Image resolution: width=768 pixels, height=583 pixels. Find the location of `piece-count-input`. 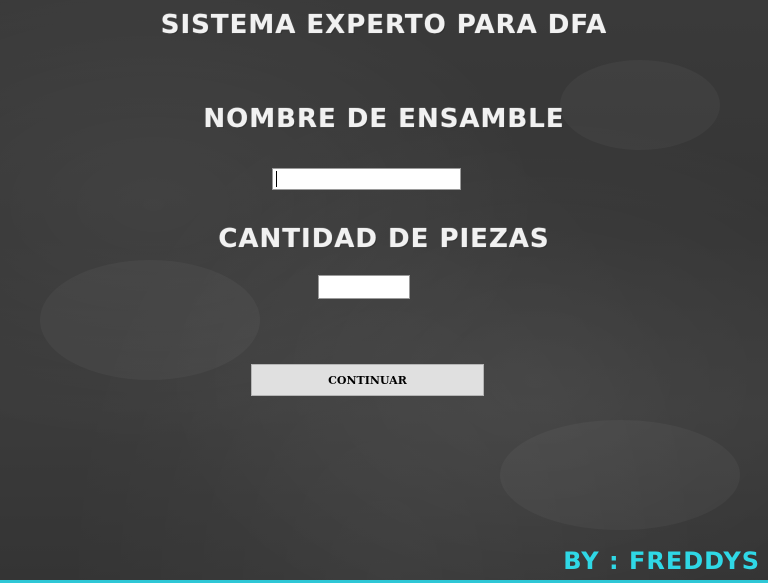

piece-count-input is located at coordinates (364, 287).